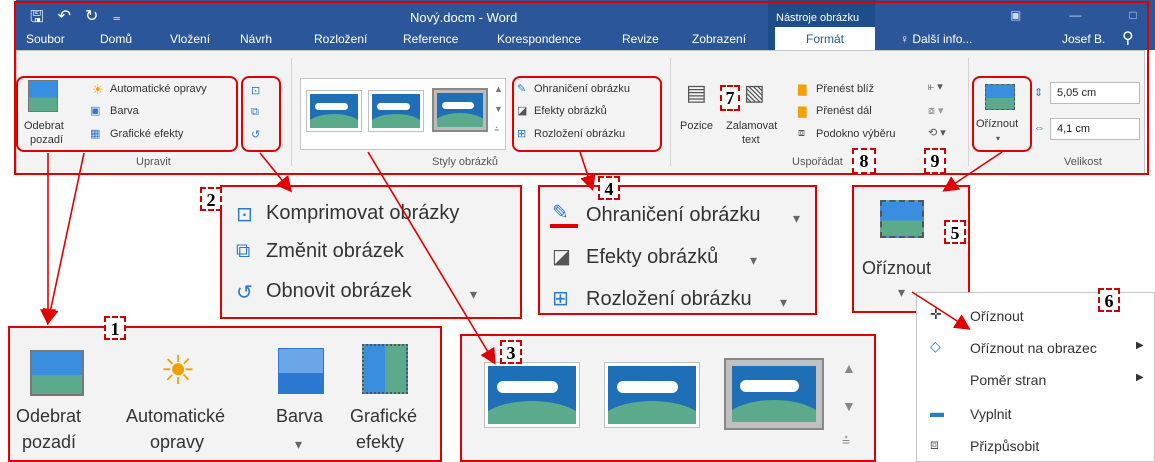  What do you see at coordinates (864, 161) in the screenshot?
I see `callout-8: 8` at bounding box center [864, 161].